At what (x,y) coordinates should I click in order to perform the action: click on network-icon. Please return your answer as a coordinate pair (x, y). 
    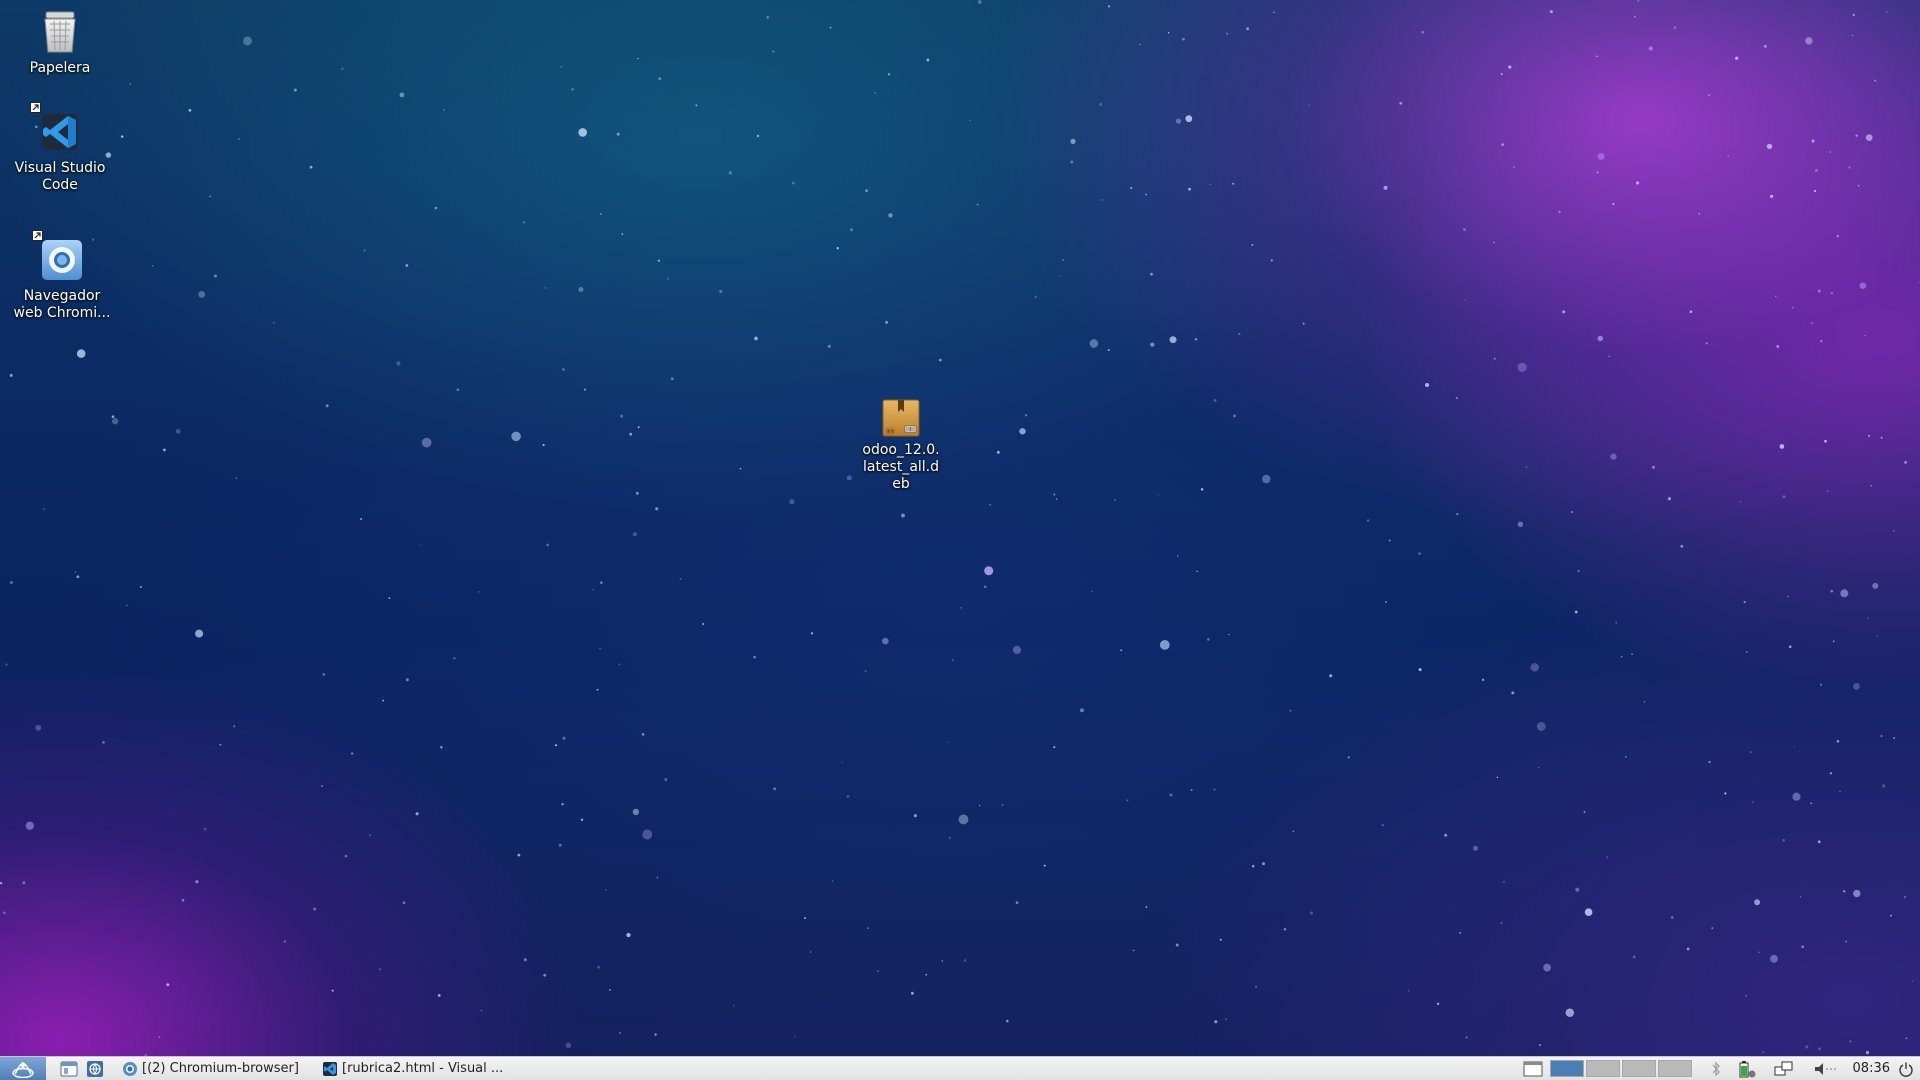
    Looking at the image, I should click on (1783, 1068).